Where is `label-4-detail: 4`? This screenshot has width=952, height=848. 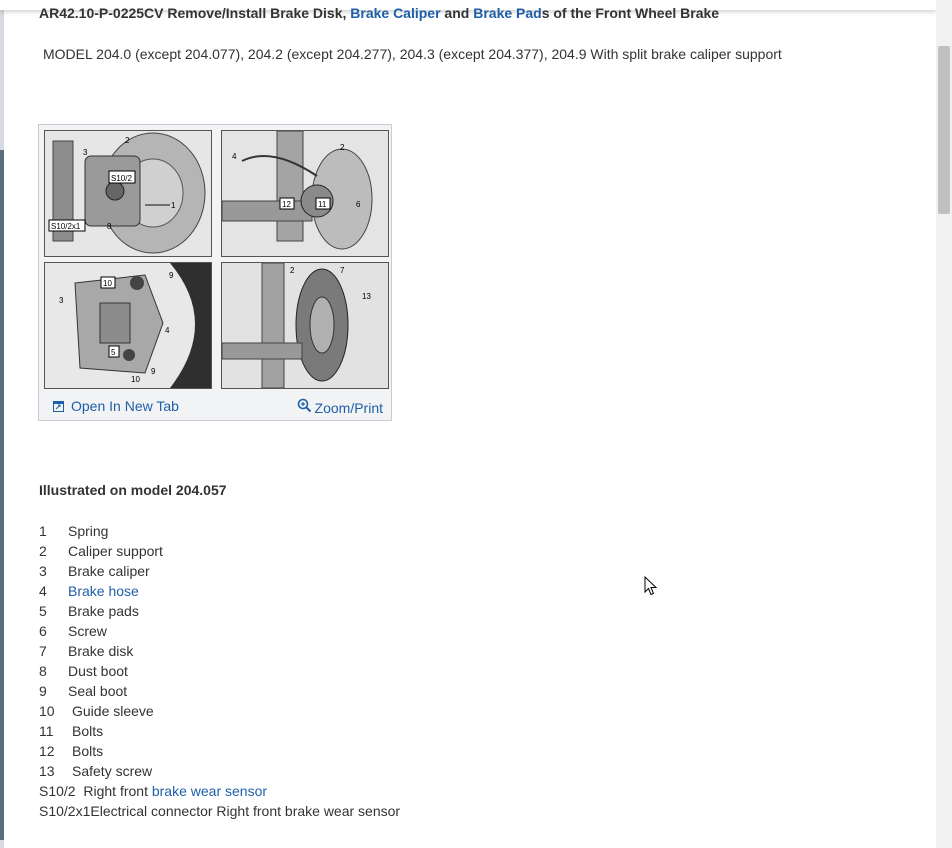 label-4-detail: 4 is located at coordinates (167, 330).